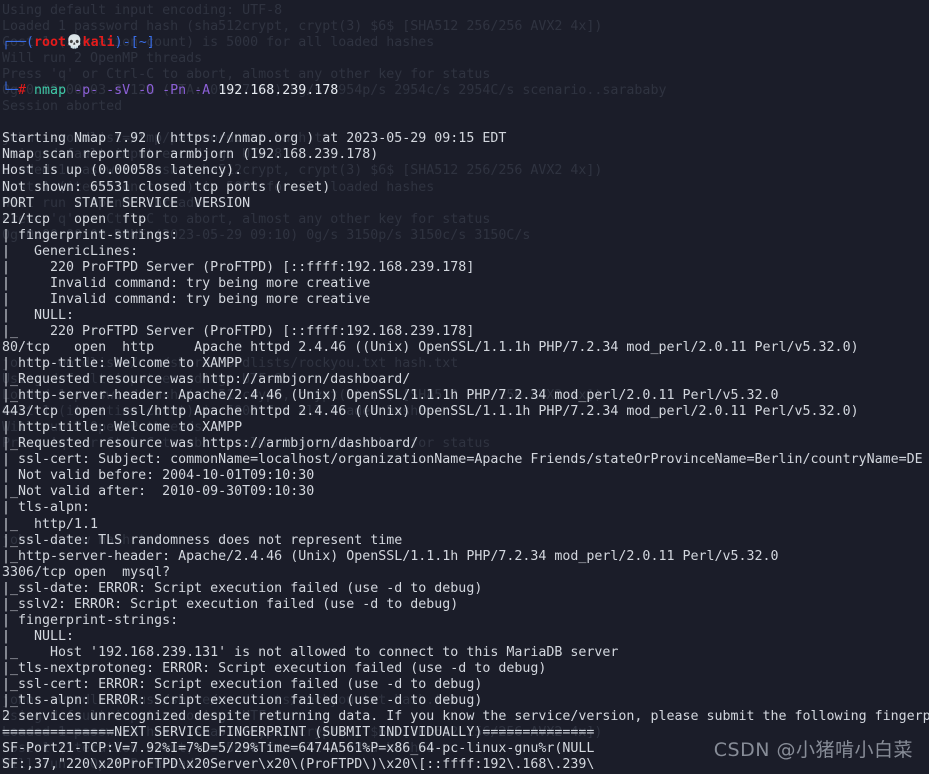  I want to click on prompt-hash-symbol: #, so click(22, 91).